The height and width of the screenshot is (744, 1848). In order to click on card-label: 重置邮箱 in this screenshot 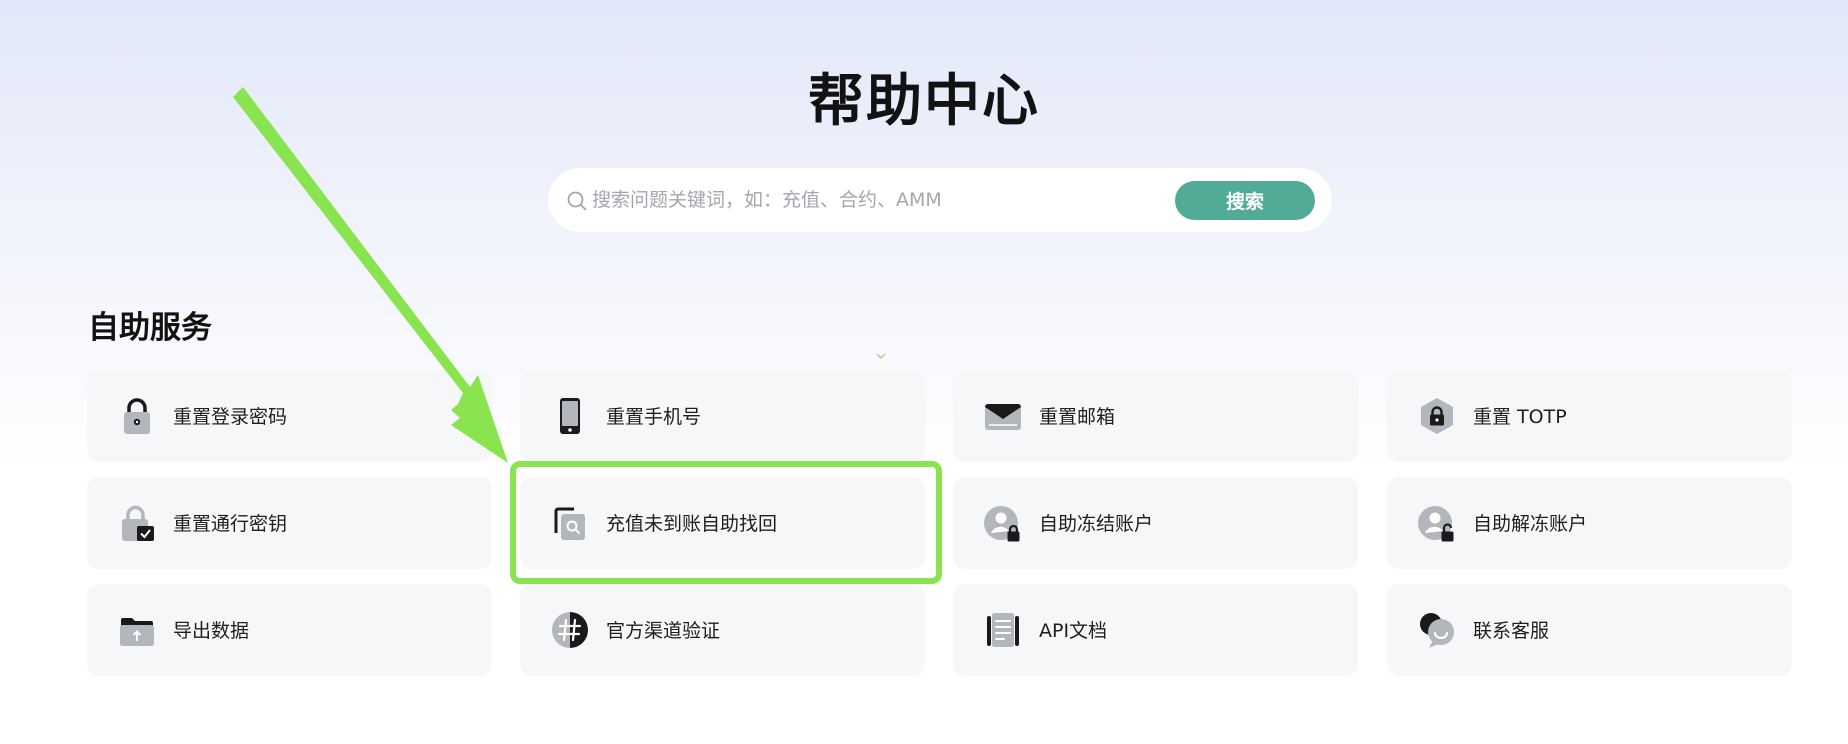, I will do `click(1077, 417)`.